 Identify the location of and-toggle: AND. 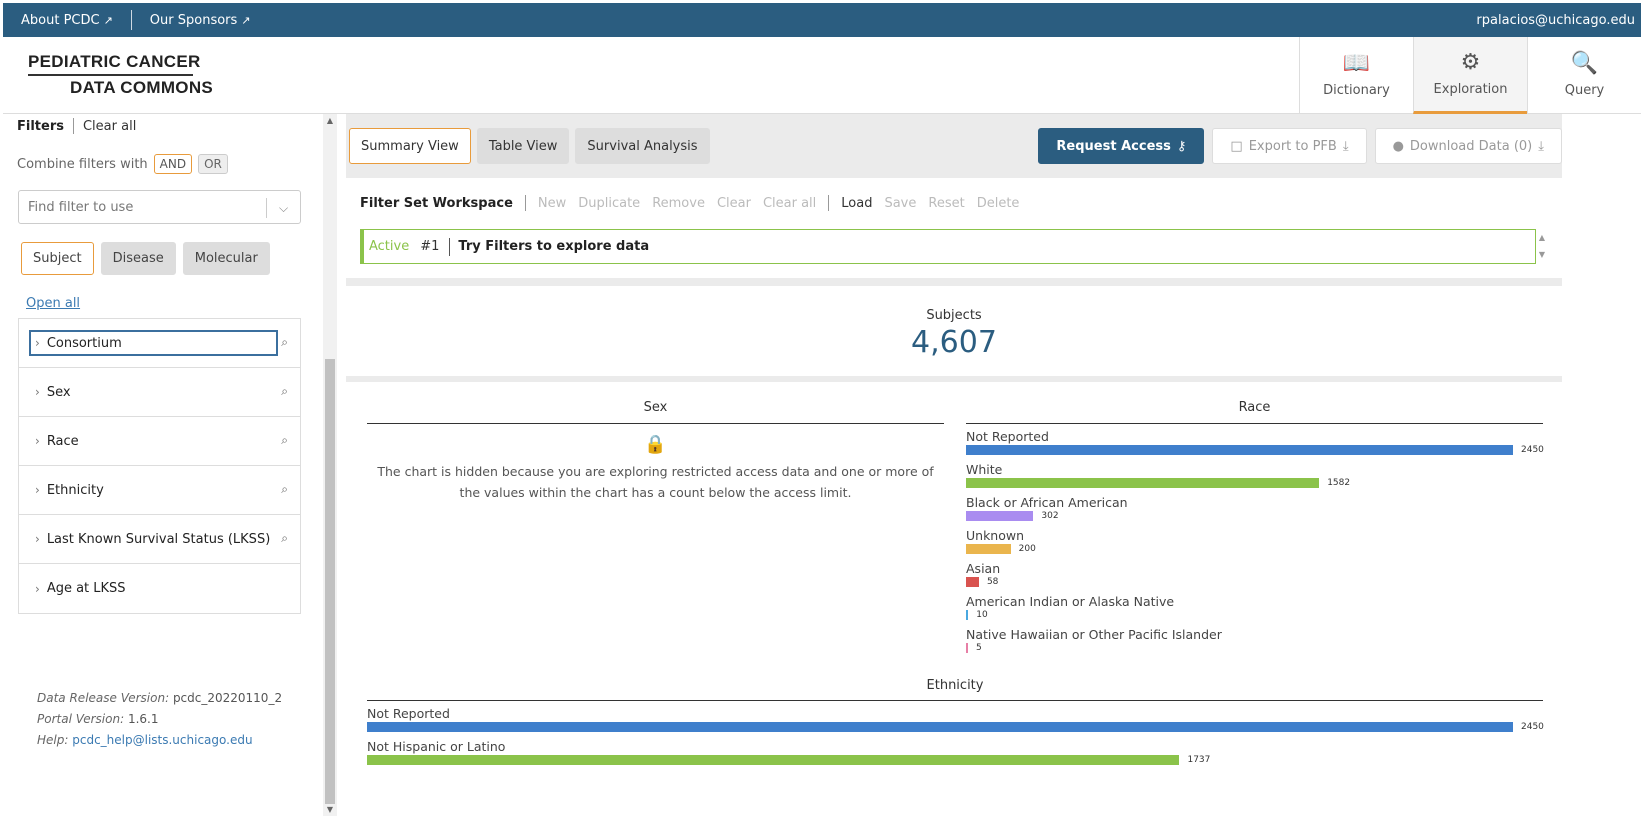
(173, 164).